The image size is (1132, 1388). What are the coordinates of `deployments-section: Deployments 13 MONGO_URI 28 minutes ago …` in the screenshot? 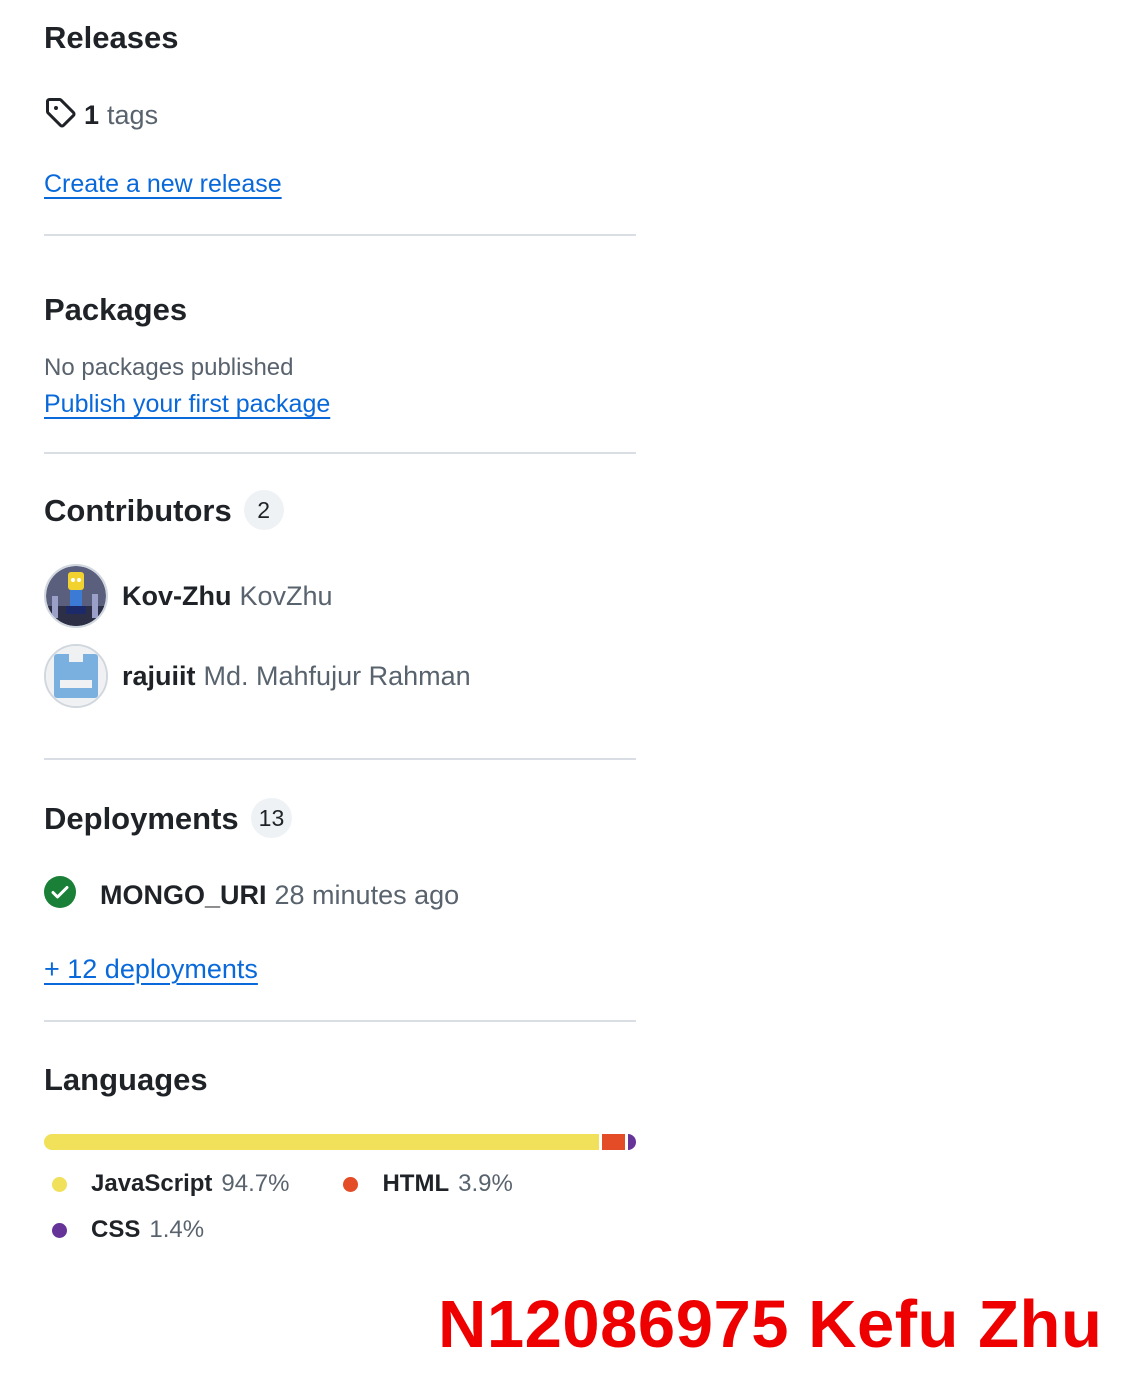 It's located at (340, 891).